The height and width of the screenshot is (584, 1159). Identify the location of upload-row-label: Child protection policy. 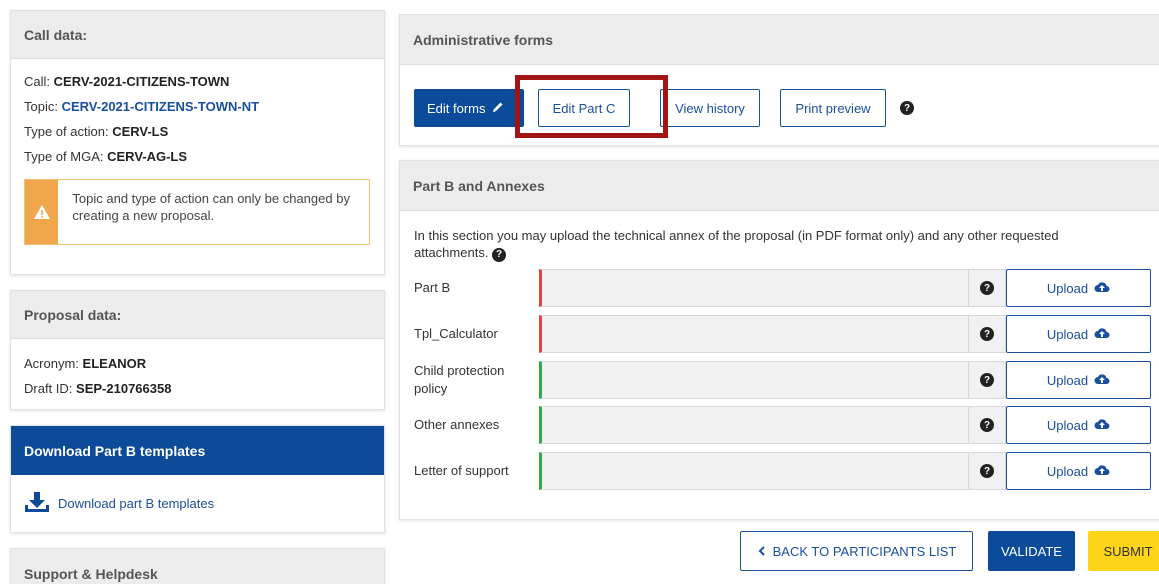
(459, 379).